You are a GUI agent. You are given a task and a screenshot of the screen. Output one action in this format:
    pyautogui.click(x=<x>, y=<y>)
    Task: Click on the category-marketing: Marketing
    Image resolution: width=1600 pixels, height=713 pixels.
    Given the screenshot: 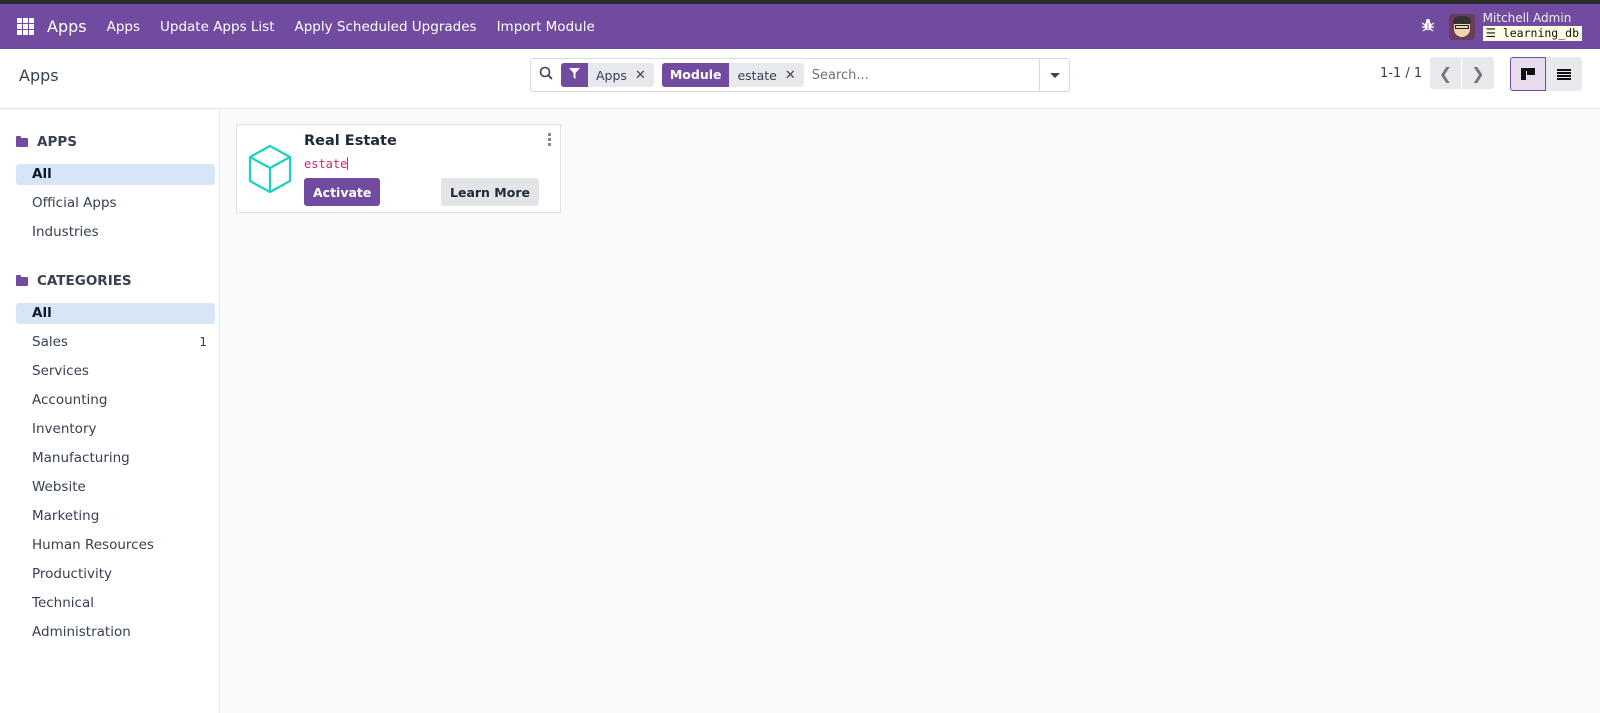 What is the action you would take?
    pyautogui.click(x=115, y=516)
    